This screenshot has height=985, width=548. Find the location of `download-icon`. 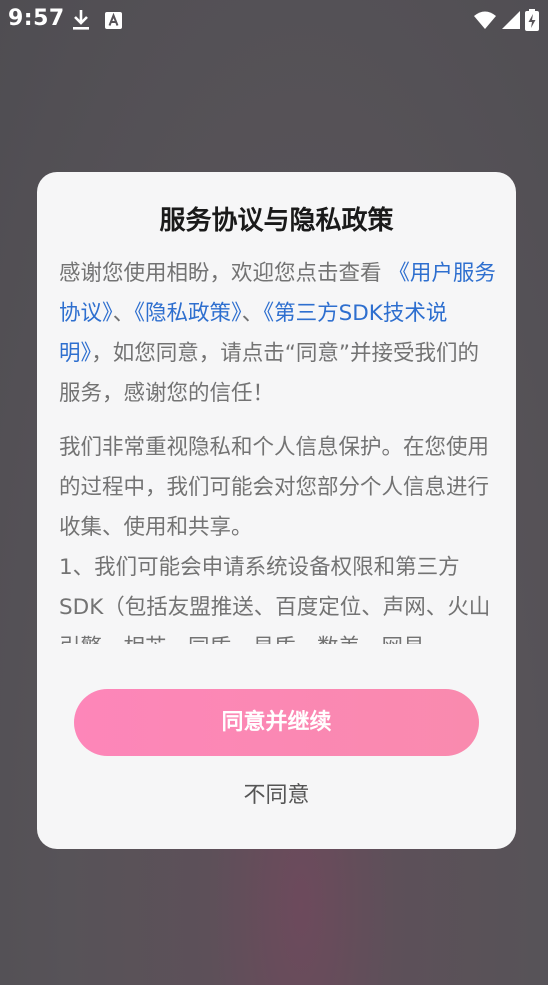

download-icon is located at coordinates (81, 20).